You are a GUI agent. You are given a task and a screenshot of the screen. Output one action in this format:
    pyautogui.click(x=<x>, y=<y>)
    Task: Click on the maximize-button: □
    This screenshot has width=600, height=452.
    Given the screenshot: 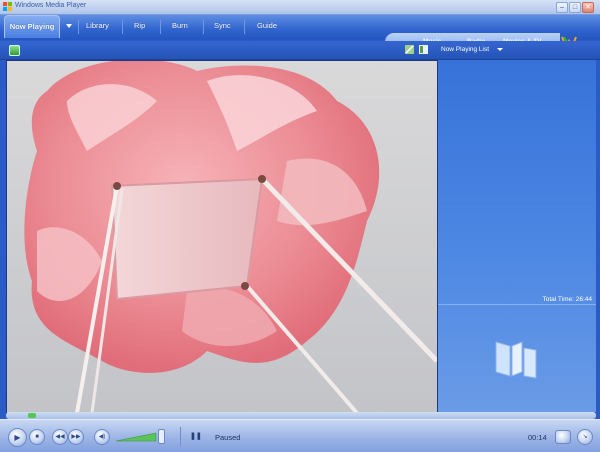 What is the action you would take?
    pyautogui.click(x=575, y=7)
    